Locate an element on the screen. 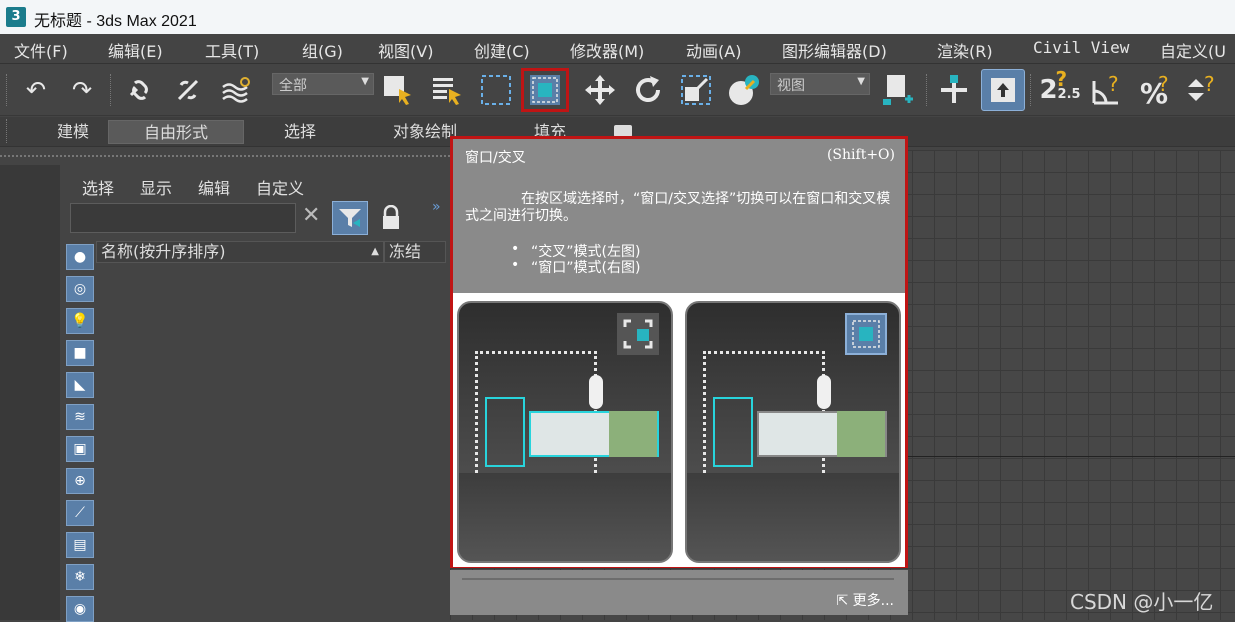 The width and height of the screenshot is (1235, 622). explorer-menu-display: 显示 is located at coordinates (156, 187).